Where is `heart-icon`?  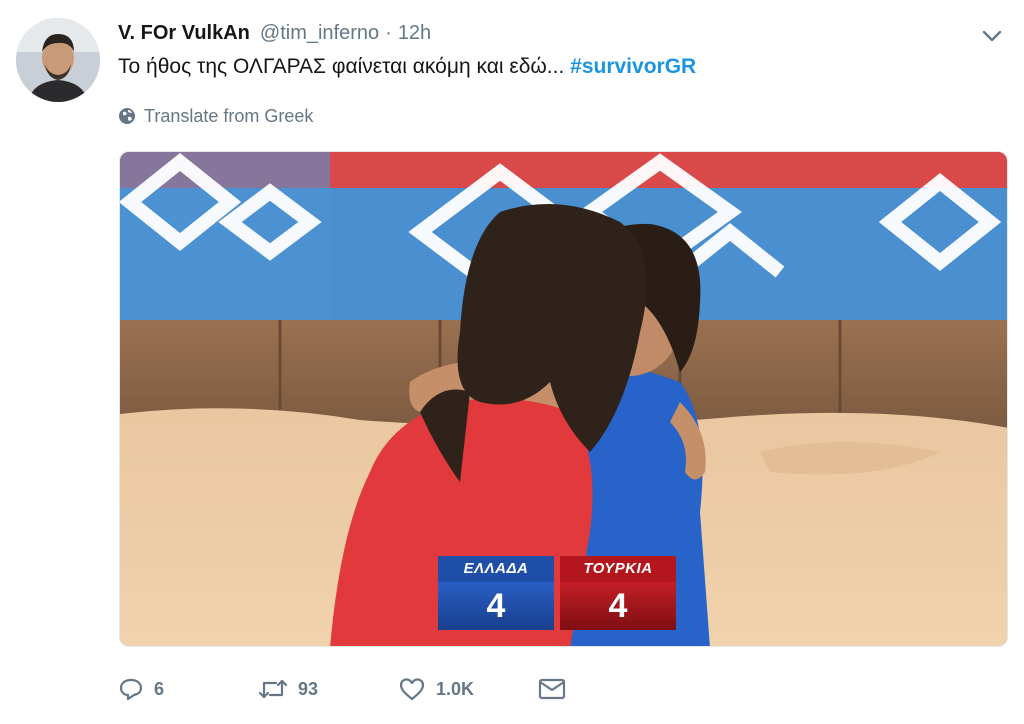 heart-icon is located at coordinates (412, 689).